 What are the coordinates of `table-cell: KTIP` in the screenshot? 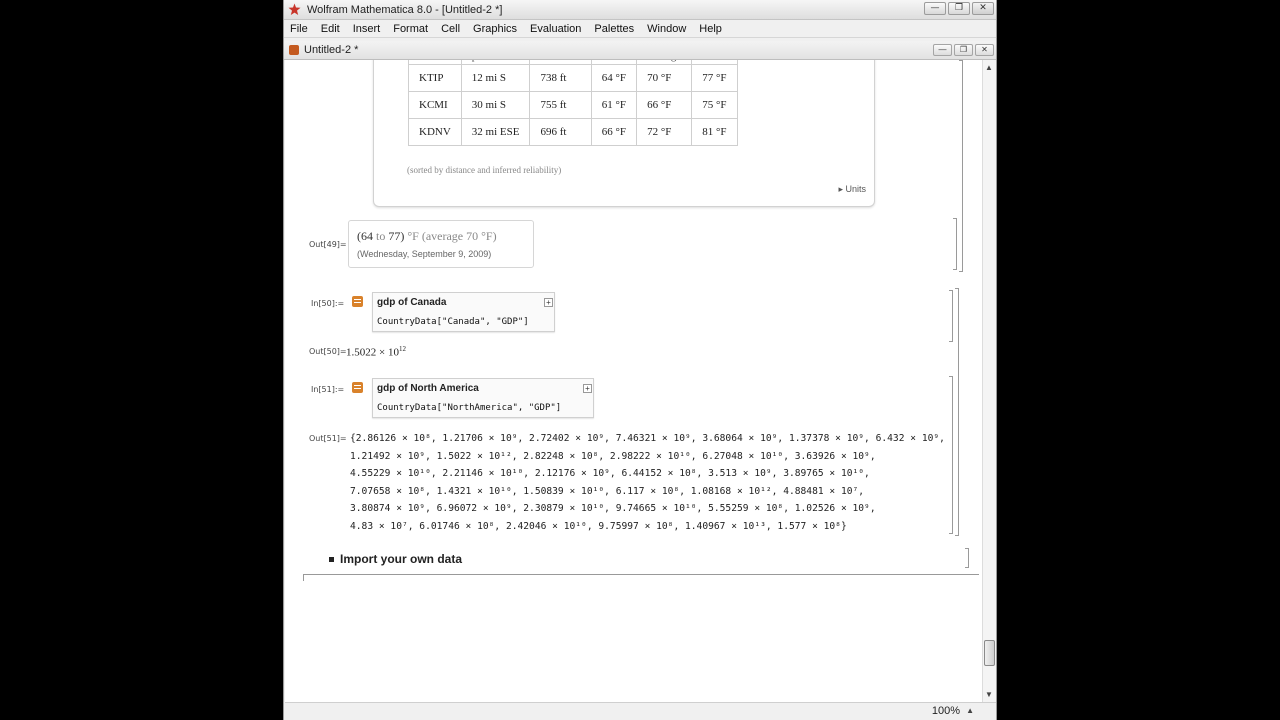 It's located at (435, 78).